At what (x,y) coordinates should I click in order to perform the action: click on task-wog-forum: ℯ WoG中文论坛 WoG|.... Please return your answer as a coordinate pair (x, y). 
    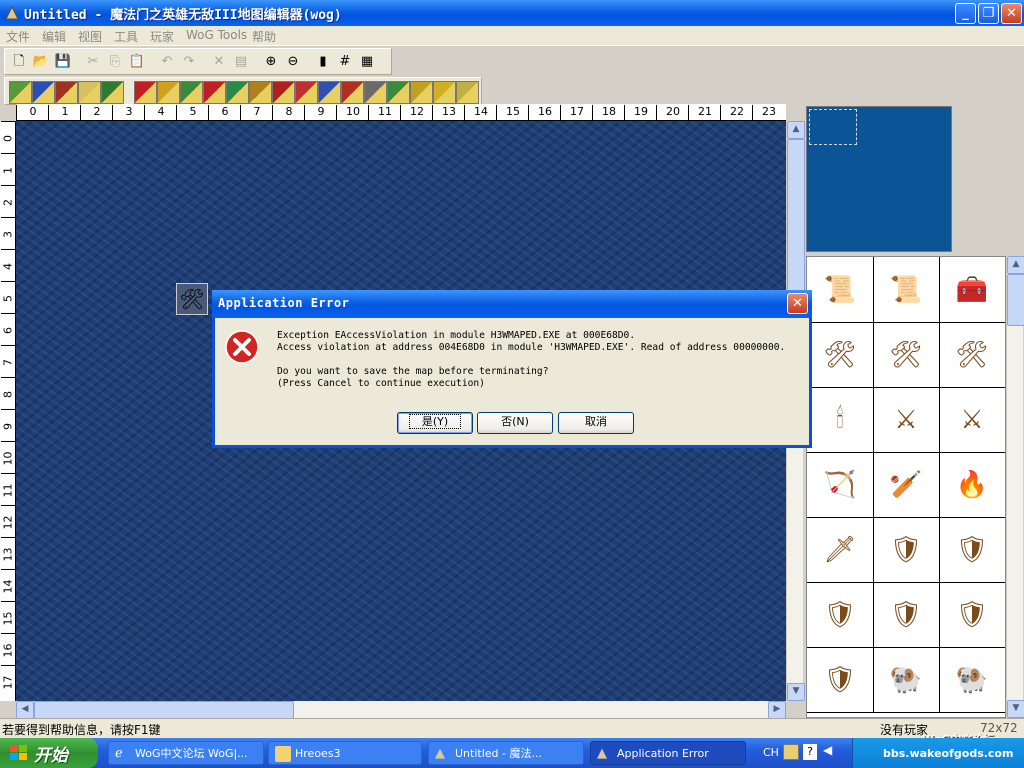
    Looking at the image, I should click on (186, 753).